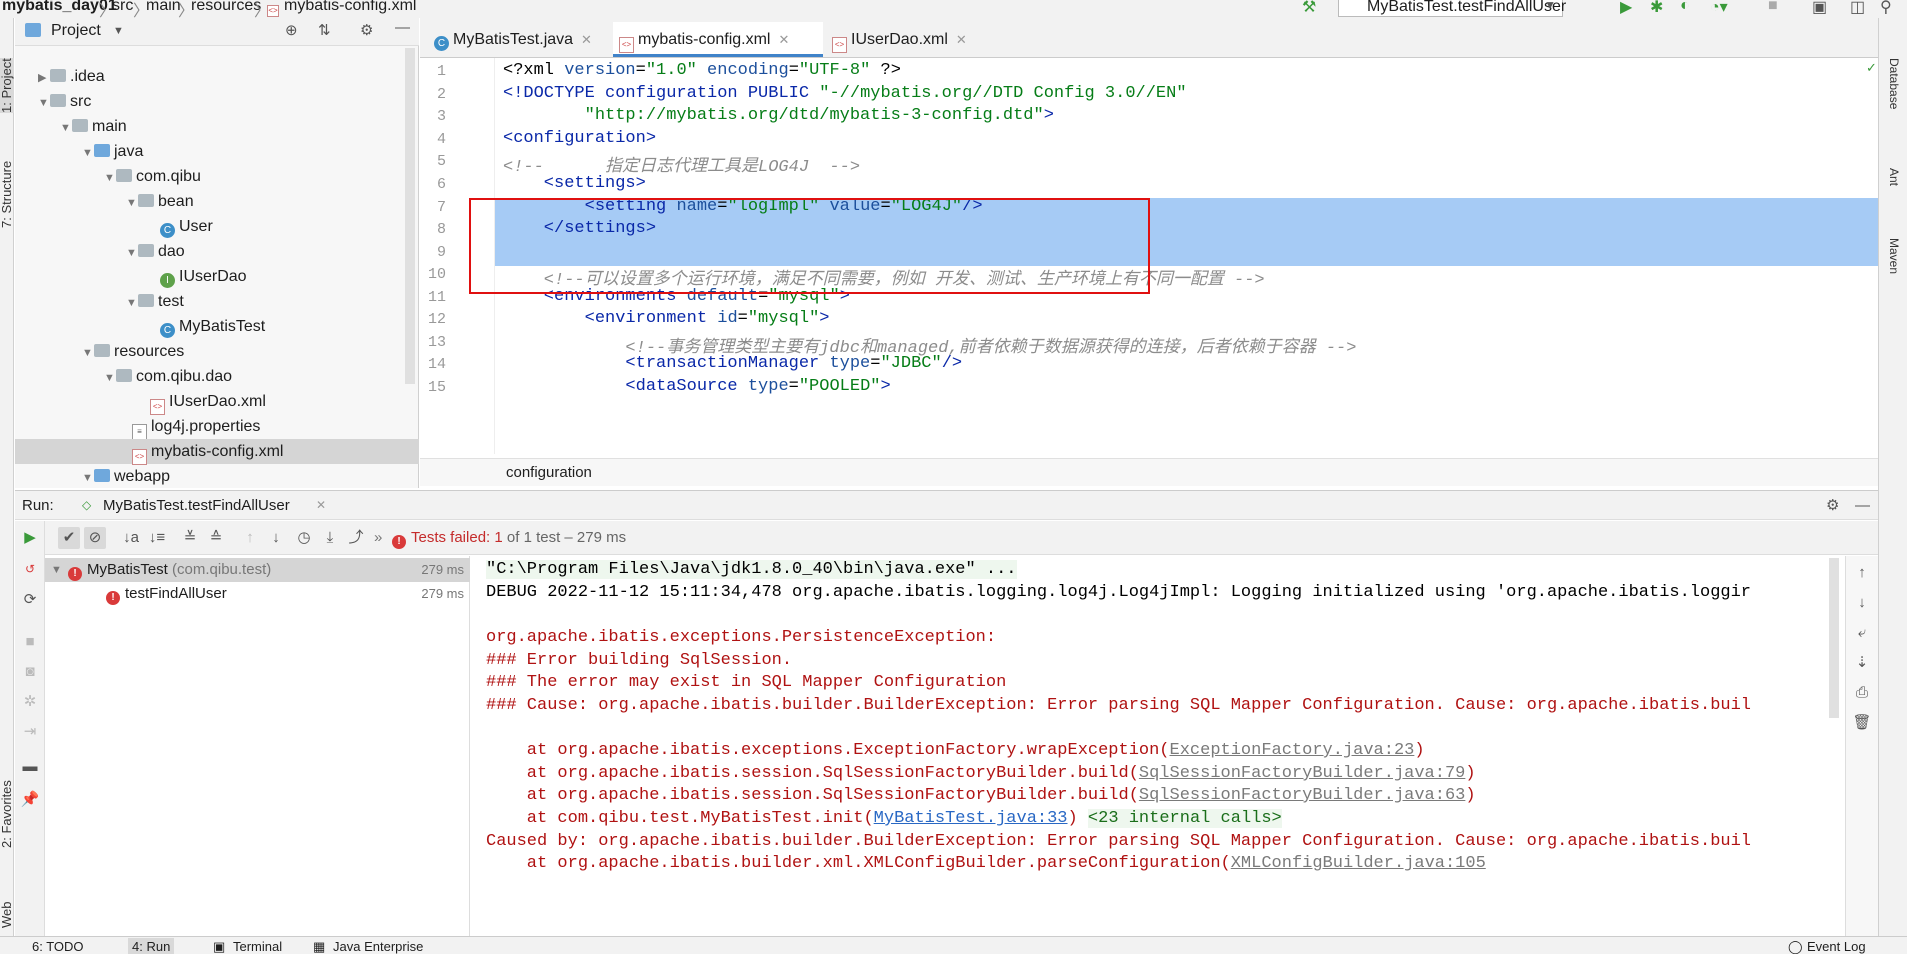  What do you see at coordinates (58, 946) in the screenshot?
I see `todo-tool-button: 6: TODO` at bounding box center [58, 946].